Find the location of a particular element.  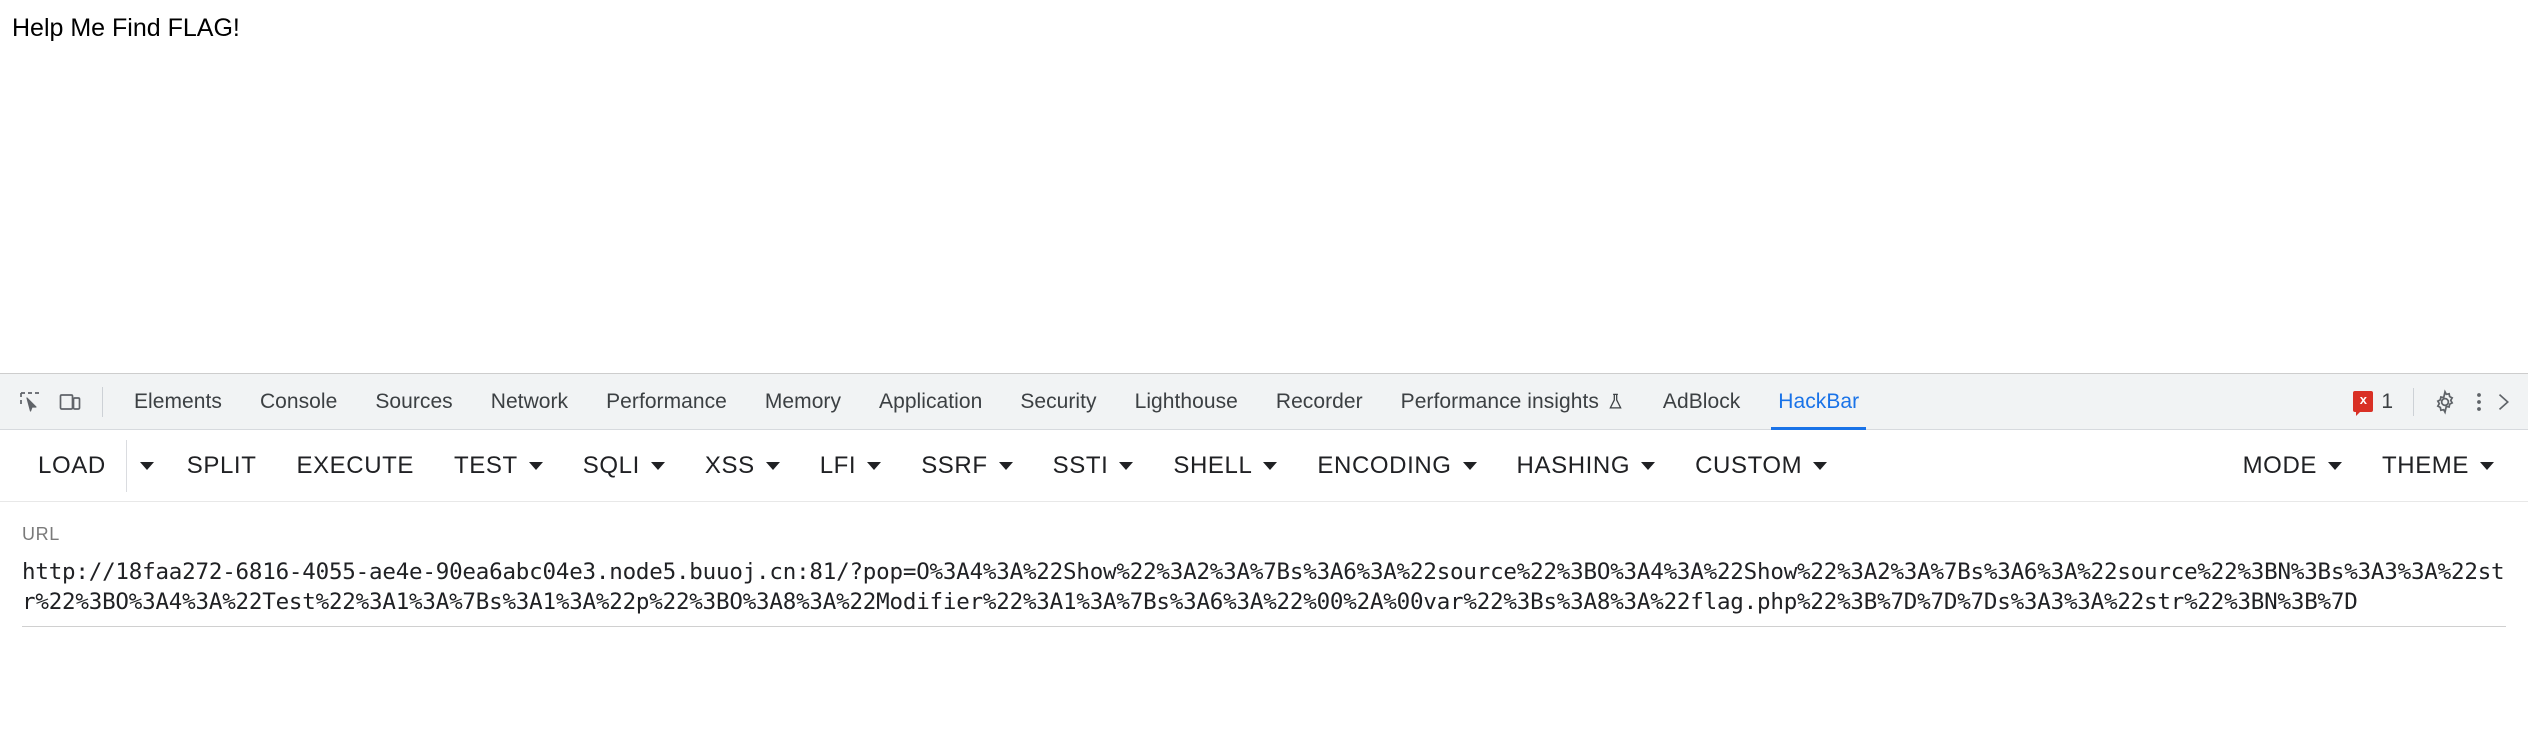

hackbar-ssrf-menu: SSRF is located at coordinates (966, 466).